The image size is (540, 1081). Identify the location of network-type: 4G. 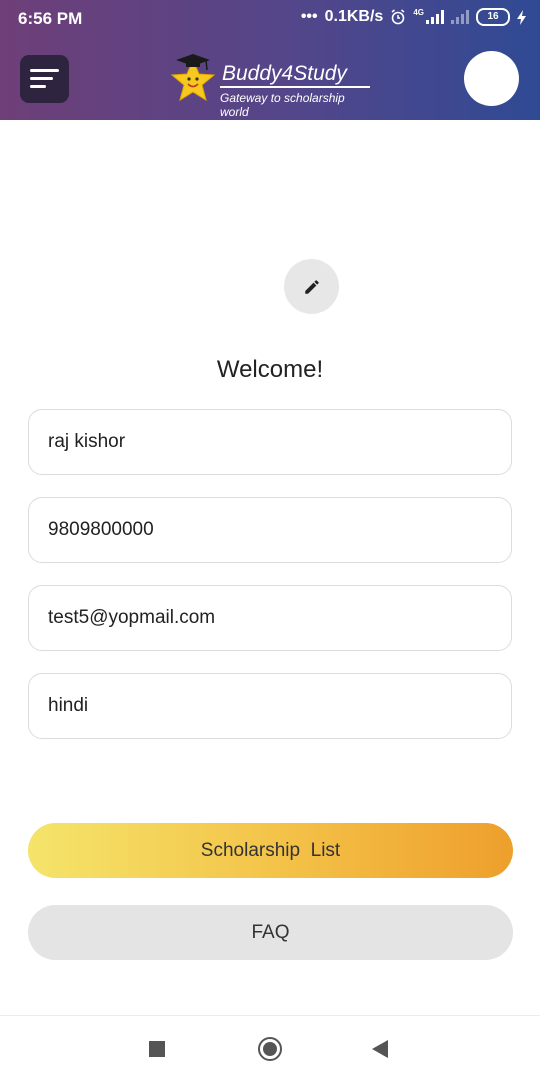
(418, 12).